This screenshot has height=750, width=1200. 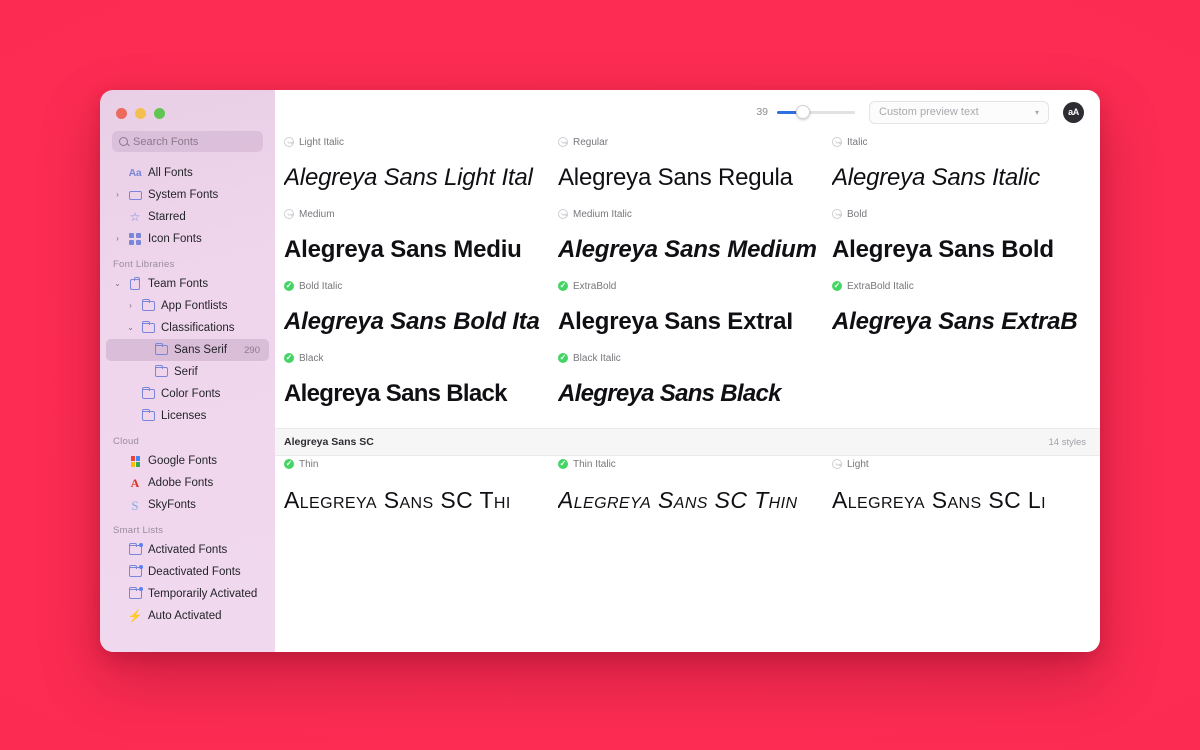 What do you see at coordinates (187, 483) in the screenshot?
I see `sidebar-item-adobe-fonts: ›AAdobe Fonts` at bounding box center [187, 483].